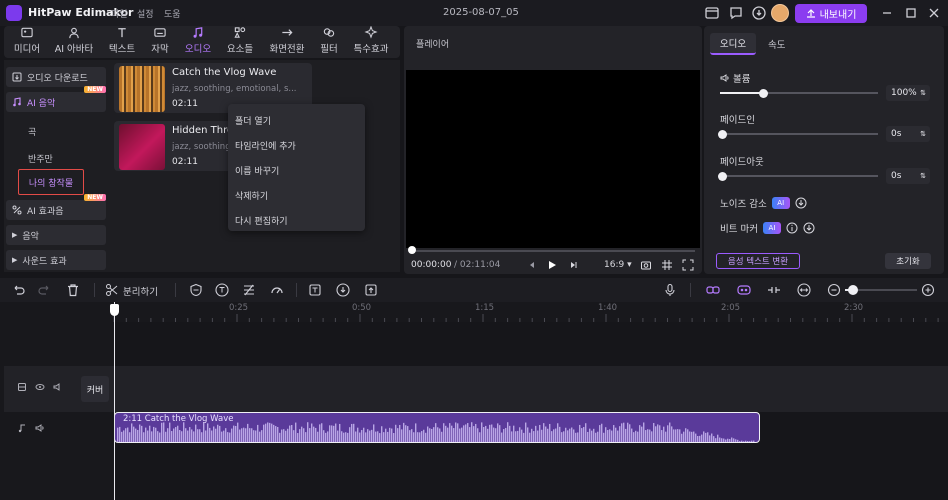  Describe the element at coordinates (552, 265) in the screenshot. I see `play-icon` at that location.